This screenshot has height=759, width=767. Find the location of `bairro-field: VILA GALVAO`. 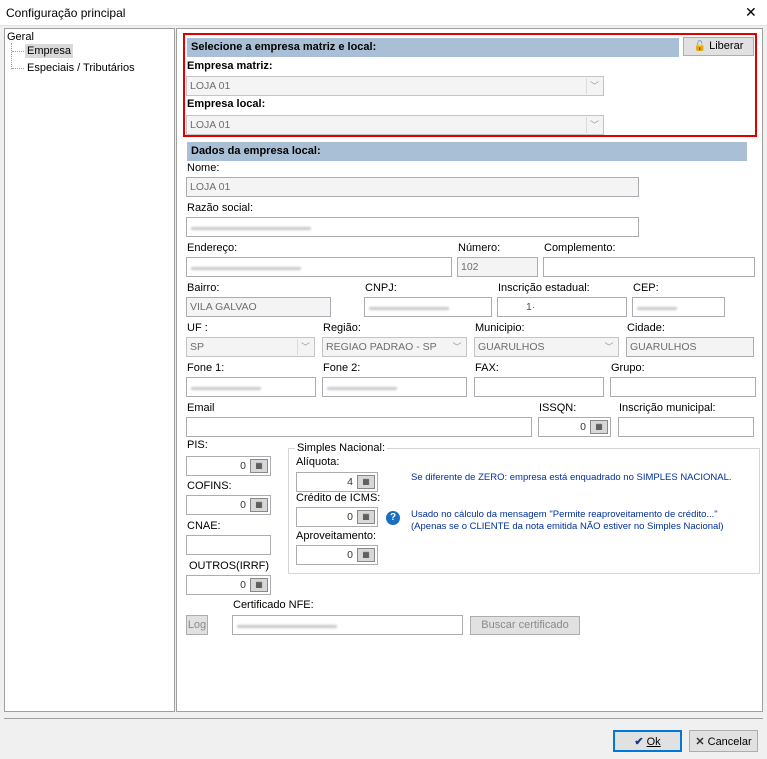

bairro-field: VILA GALVAO is located at coordinates (258, 307).